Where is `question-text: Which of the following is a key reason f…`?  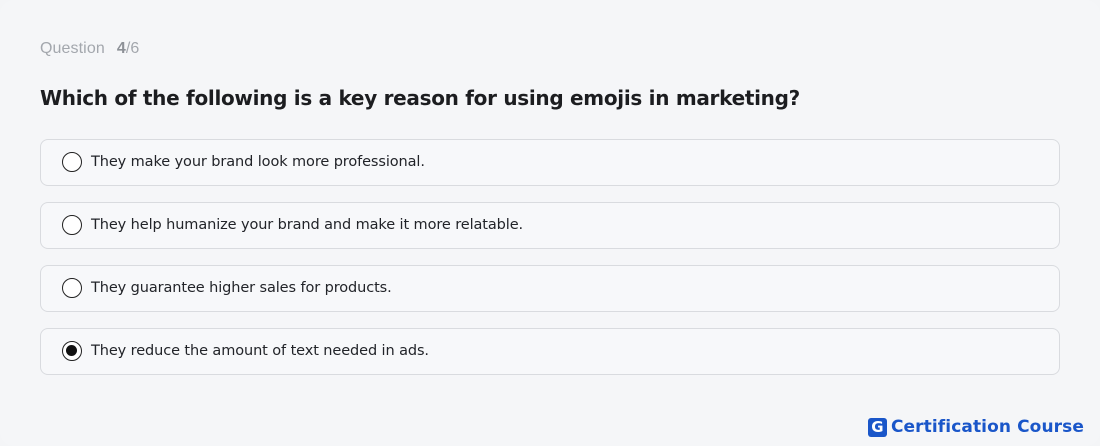
question-text: Which of the following is a key reason f… is located at coordinates (420, 98).